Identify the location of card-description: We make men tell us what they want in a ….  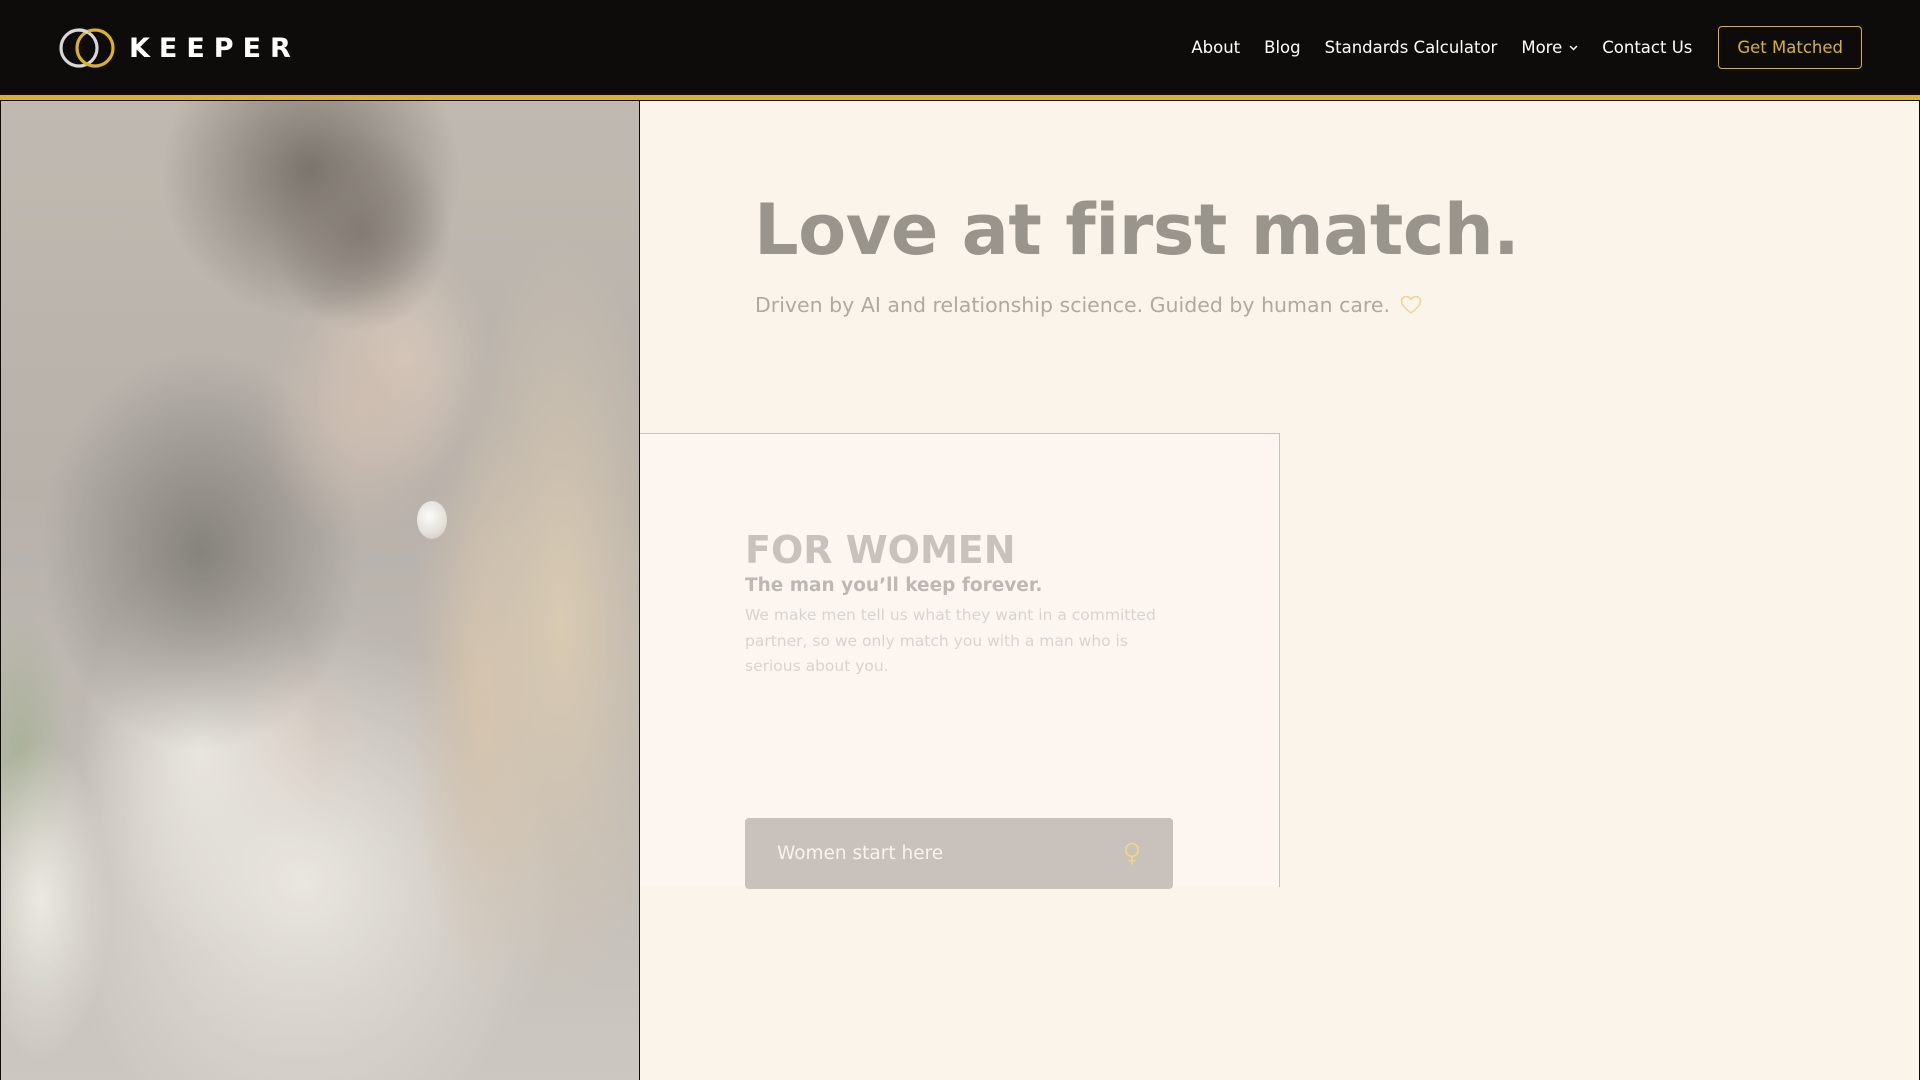
(950, 640).